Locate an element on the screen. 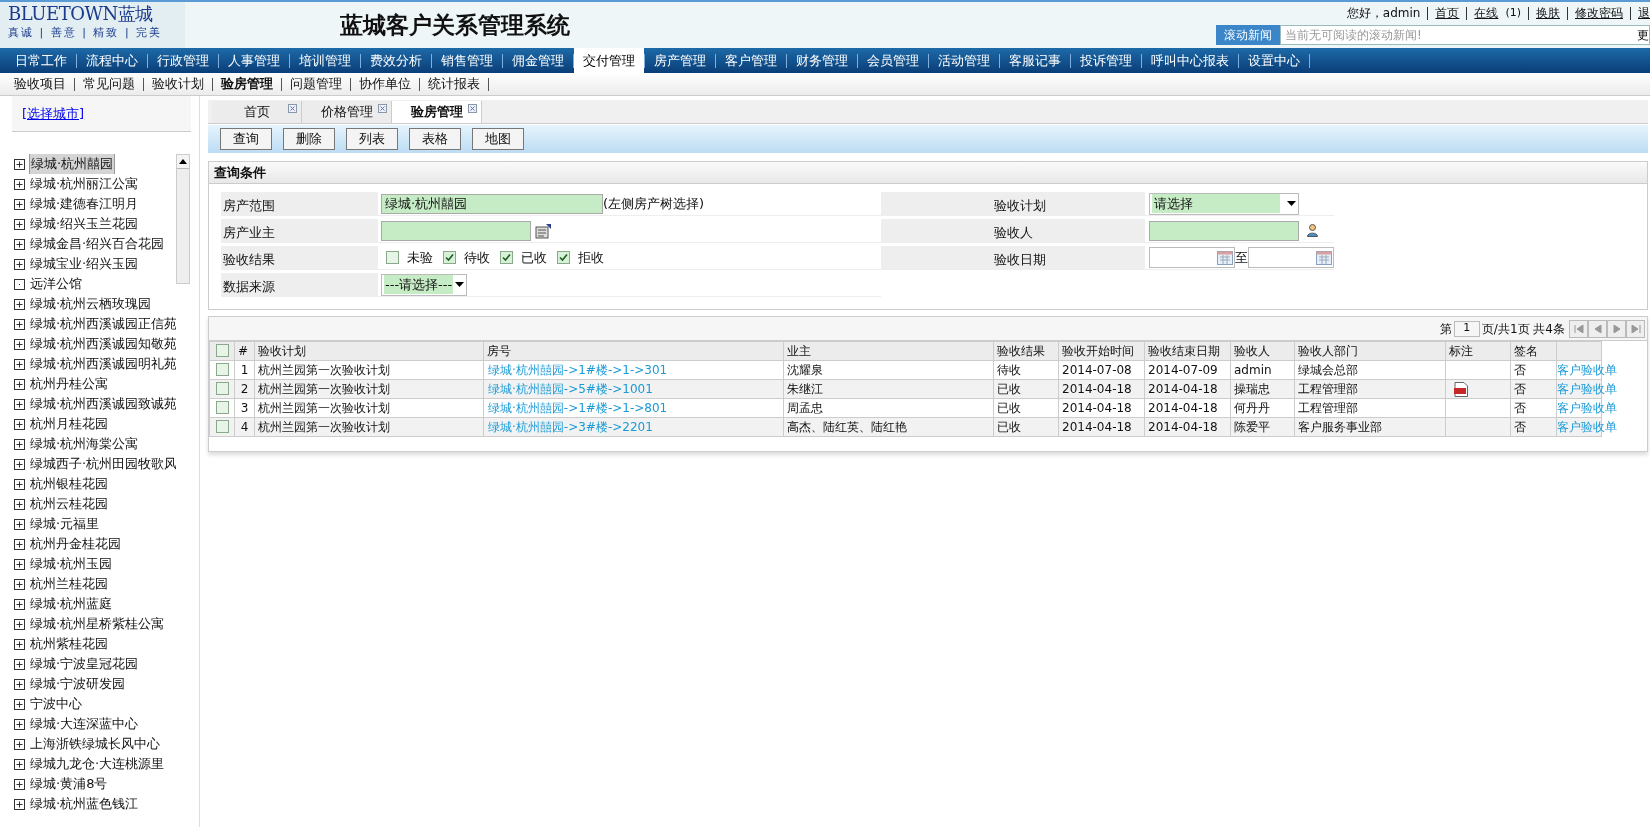 The height and width of the screenshot is (827, 1650). tree-item: 杭州云桂花园 is located at coordinates (69, 504).